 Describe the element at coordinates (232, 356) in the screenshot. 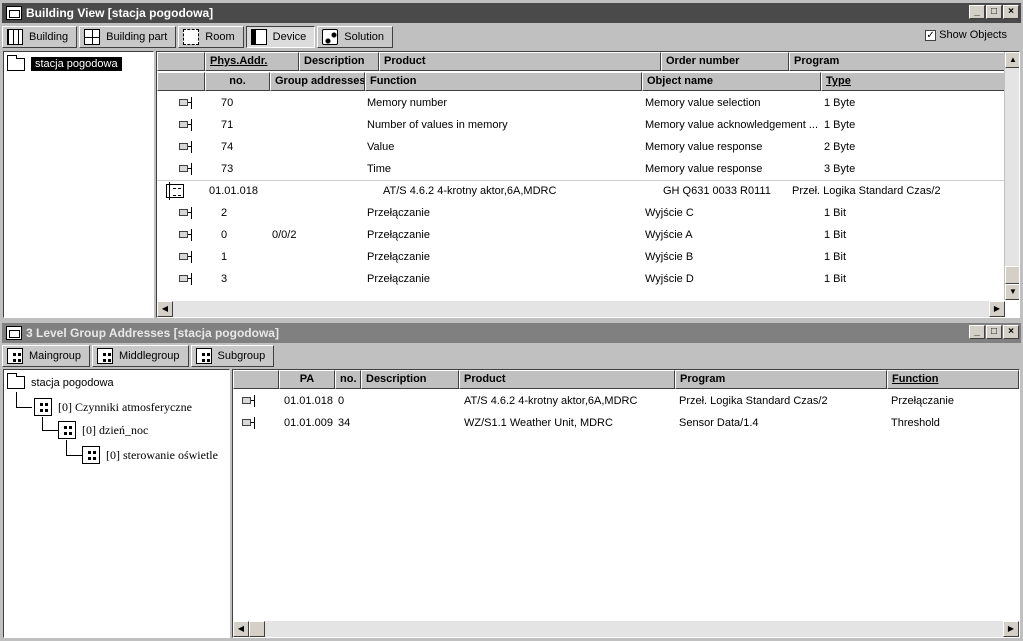

I see `subgroup-button: Subgroup` at that location.